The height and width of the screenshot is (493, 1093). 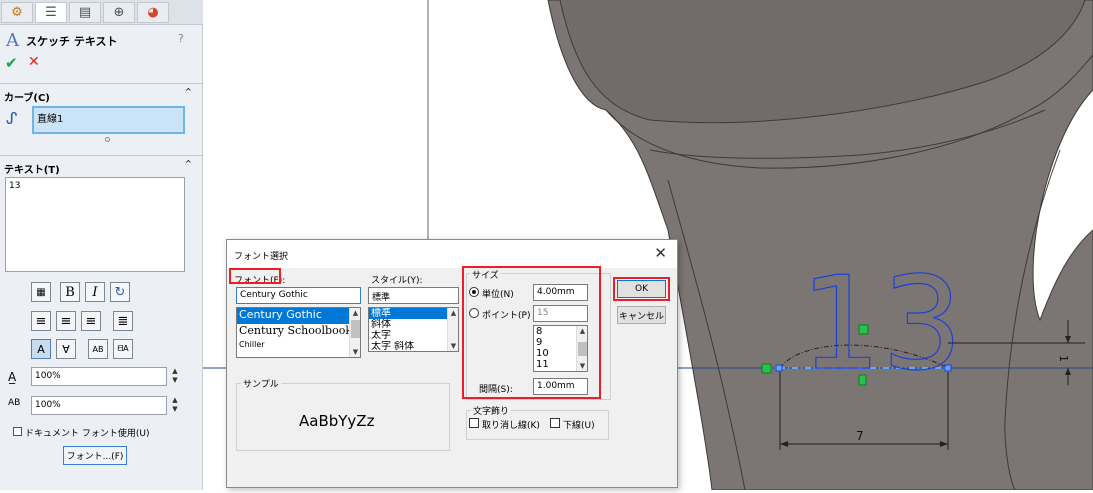 I want to click on sketch-text-icon: A, so click(x=12, y=40).